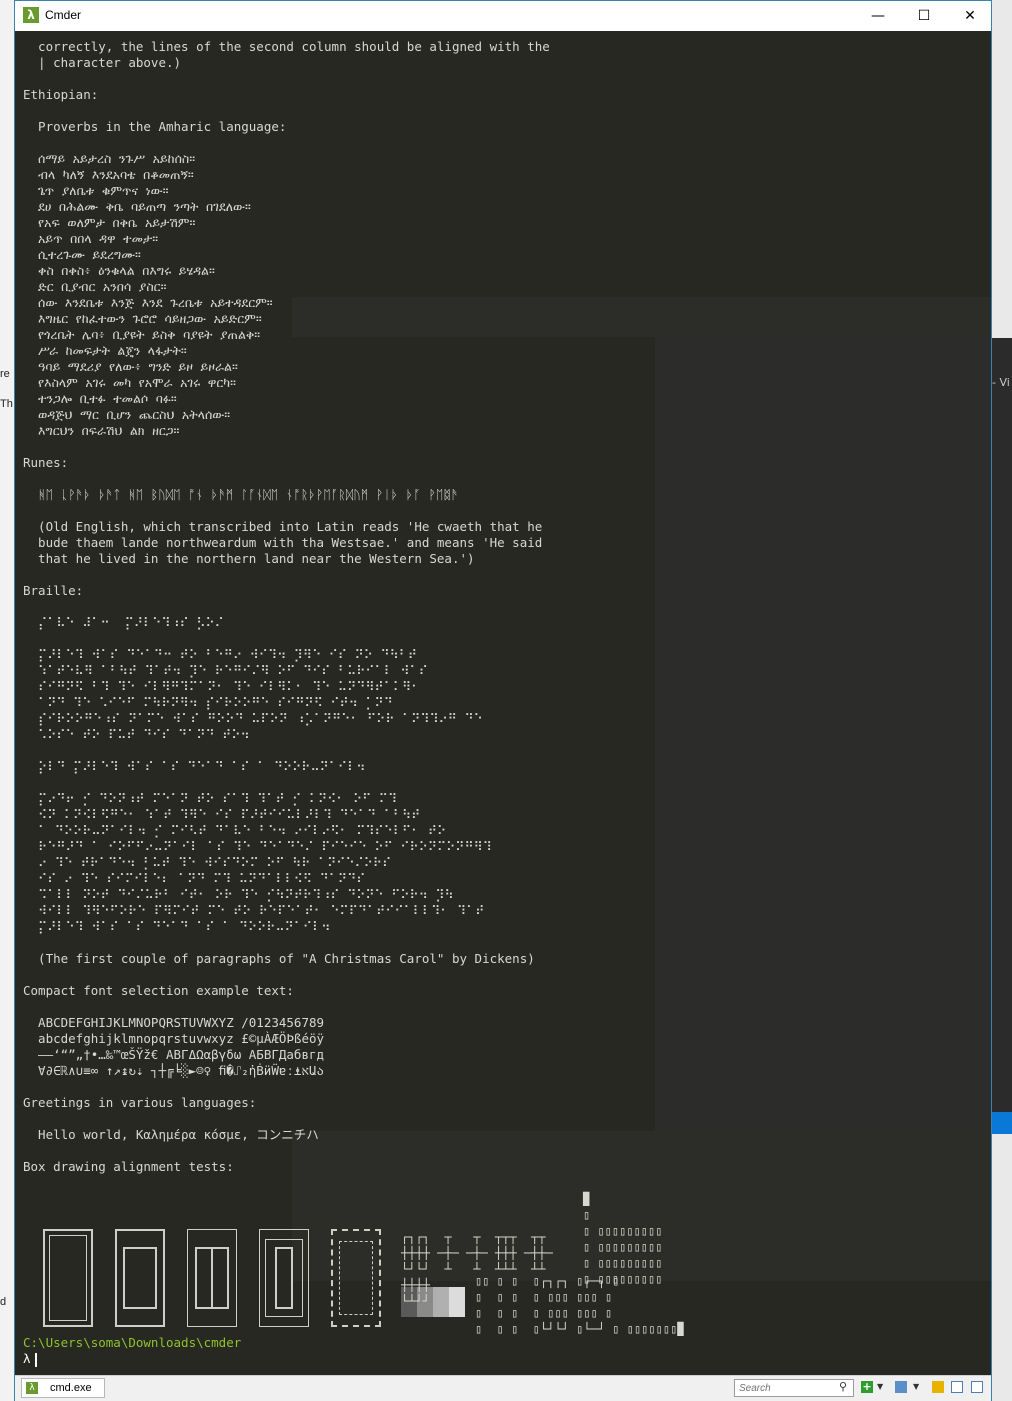  What do you see at coordinates (63, 15) in the screenshot?
I see `window-title: Cmder` at bounding box center [63, 15].